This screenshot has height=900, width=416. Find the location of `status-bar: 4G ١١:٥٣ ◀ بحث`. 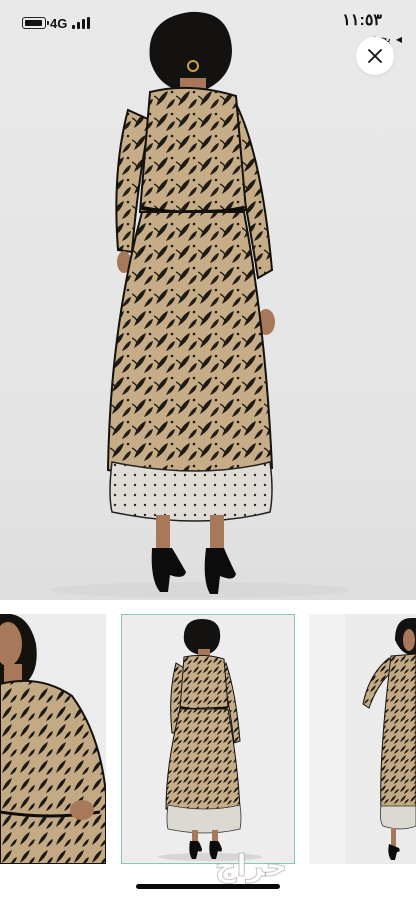

status-bar: 4G ١١:٥٣ ◀ بحث is located at coordinates (208, 22).